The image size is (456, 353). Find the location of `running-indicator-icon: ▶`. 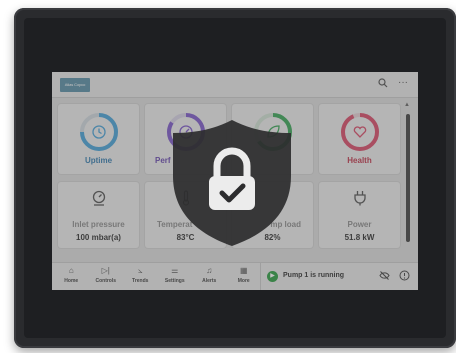

running-indicator-icon: ▶ is located at coordinates (272, 276).